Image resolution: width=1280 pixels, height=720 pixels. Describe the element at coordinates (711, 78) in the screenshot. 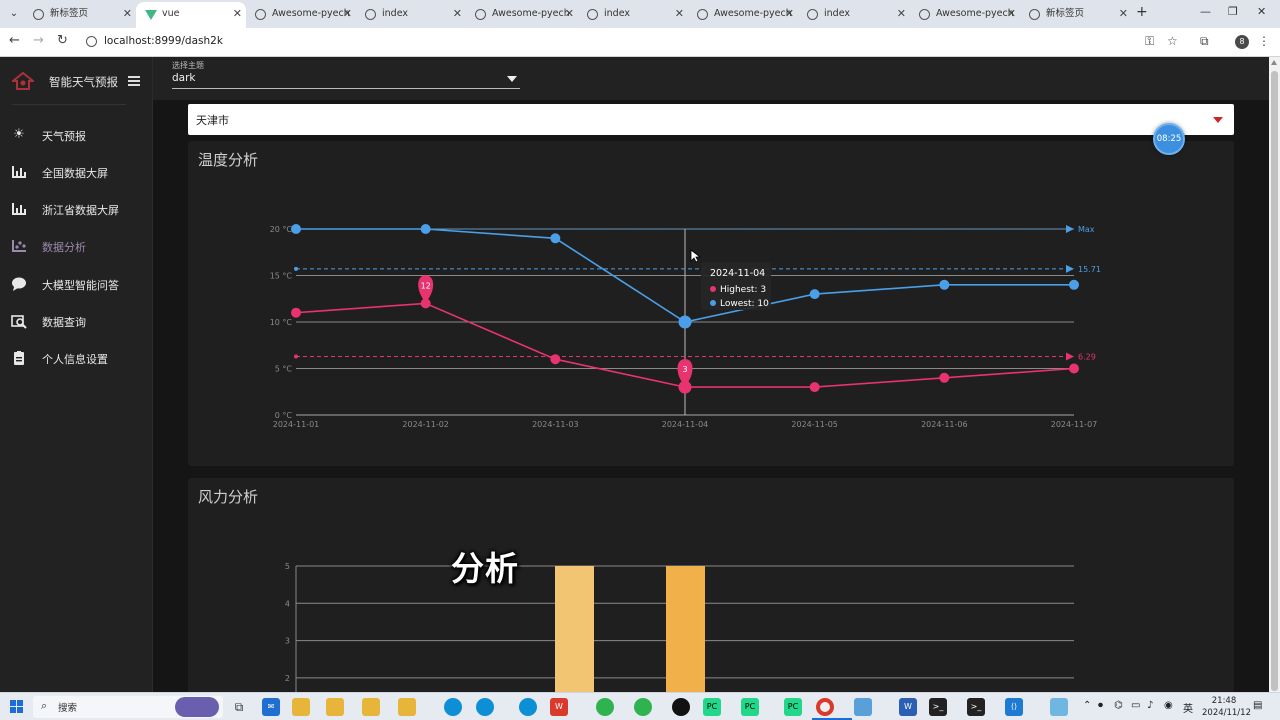

I see `top-bar: 选择主题 dark` at that location.